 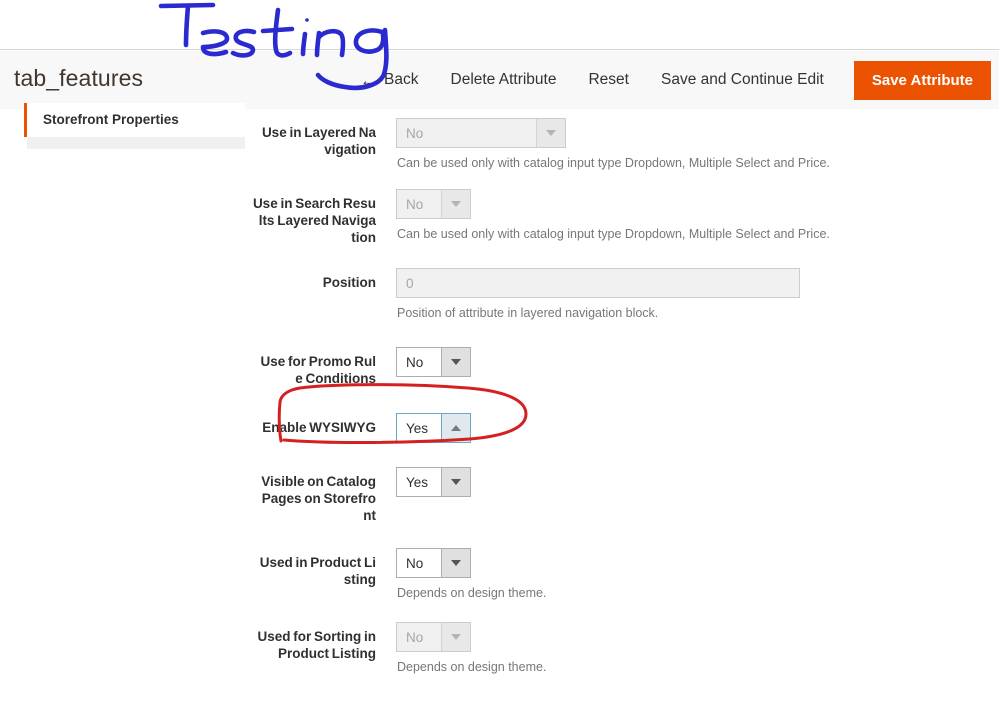 I want to click on field-use-for-promo-rule-conditions: Use for Promo Rul e Conditions No, so click(x=499, y=367).